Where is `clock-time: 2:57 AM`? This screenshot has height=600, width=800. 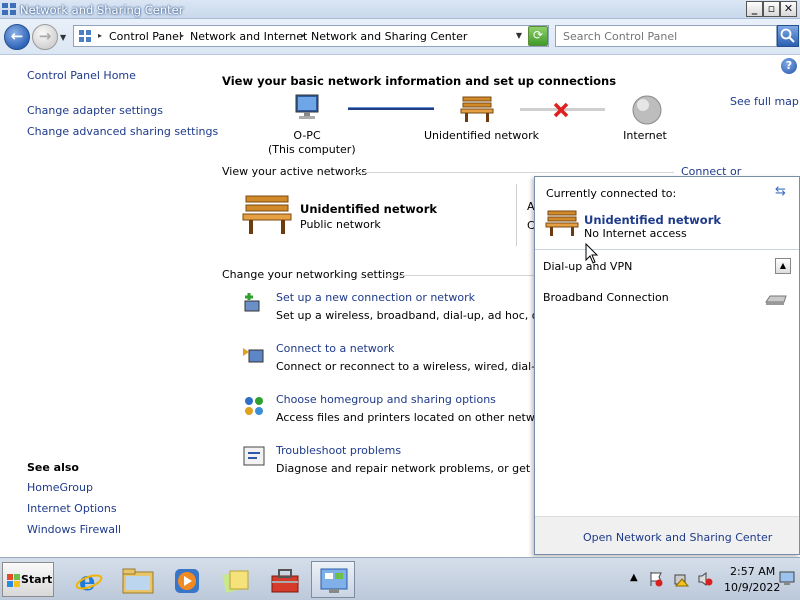
clock-time: 2:57 AM is located at coordinates (752, 571).